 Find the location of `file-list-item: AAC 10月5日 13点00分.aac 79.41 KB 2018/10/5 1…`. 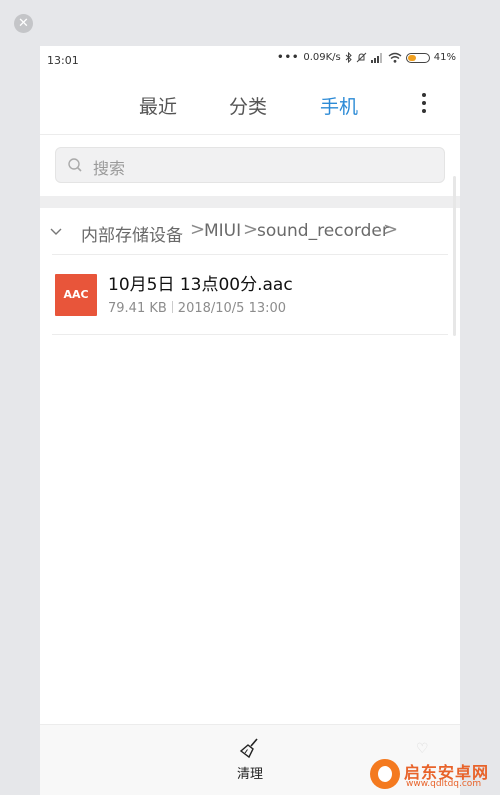

file-list-item: AAC 10月5日 13点00分.aac 79.41 KB 2018/10/5 1… is located at coordinates (250, 296).